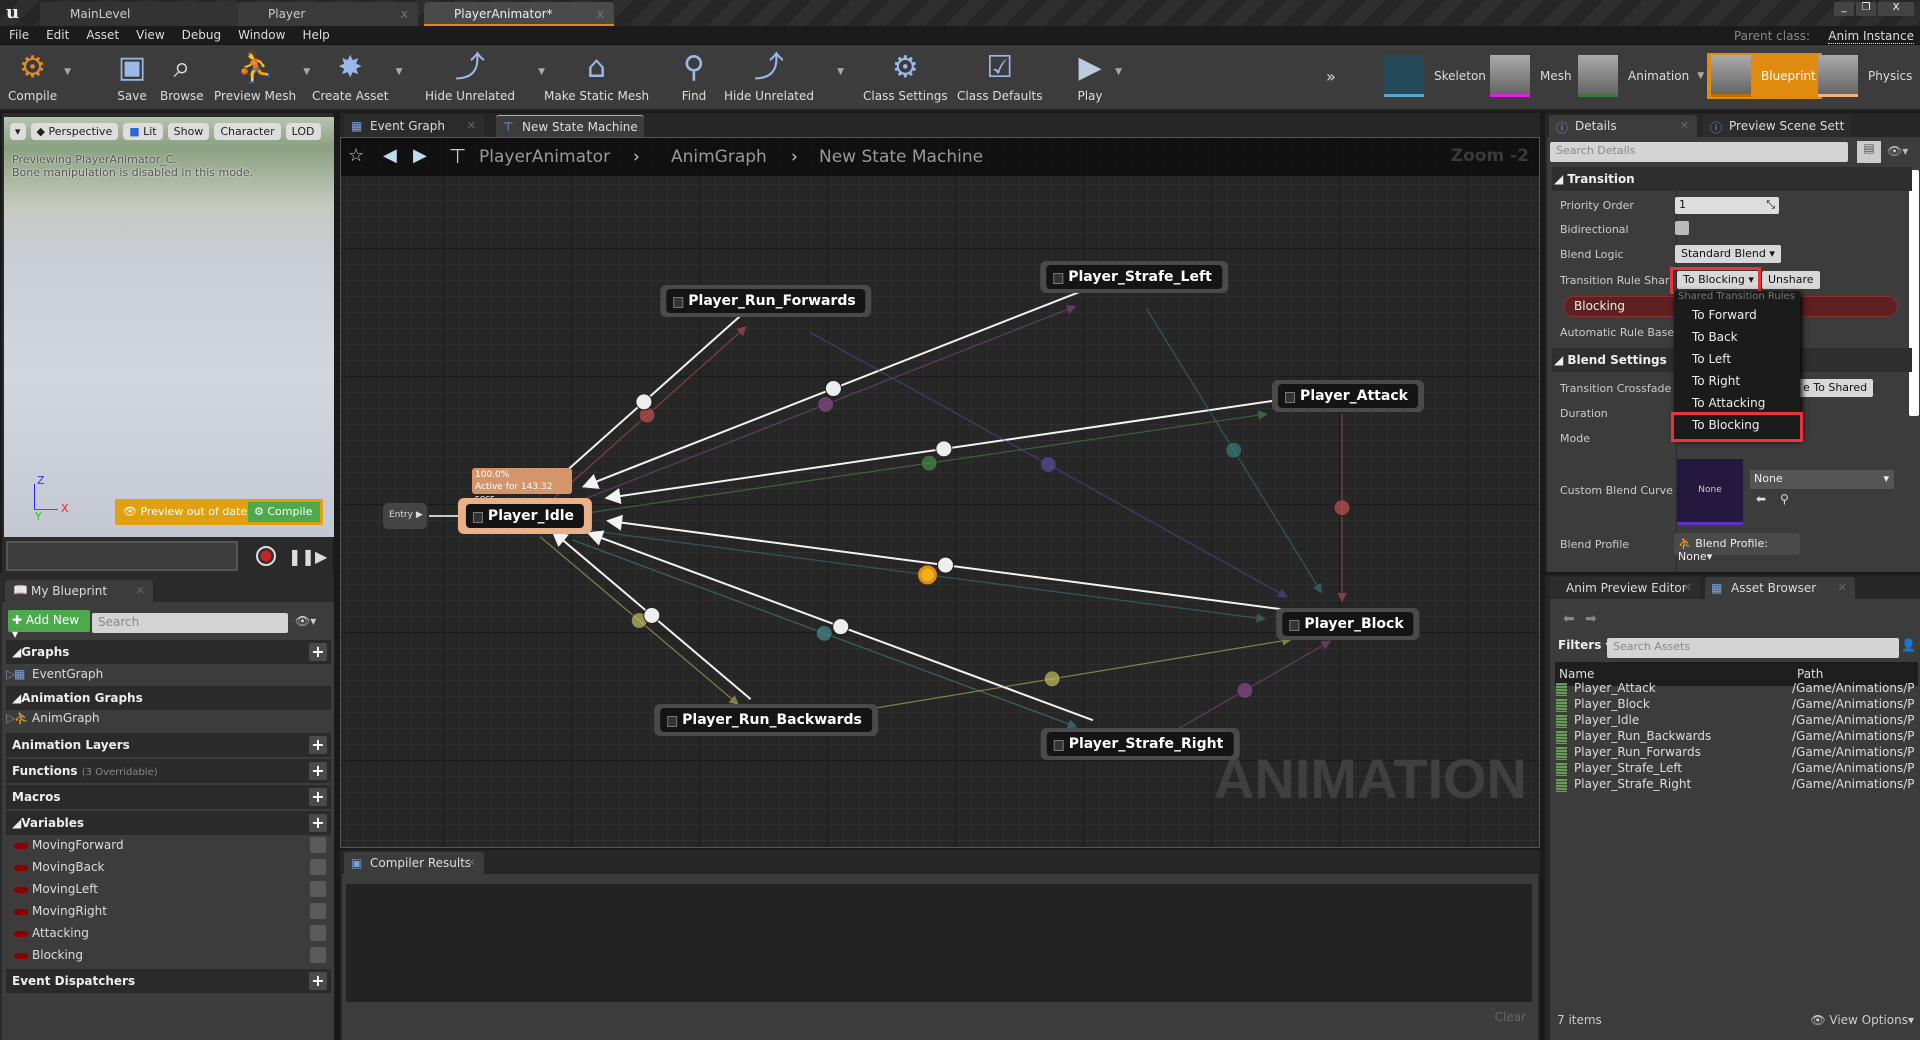 The image size is (1920, 1040). I want to click on overflow-chevron-icon: », so click(1331, 76).